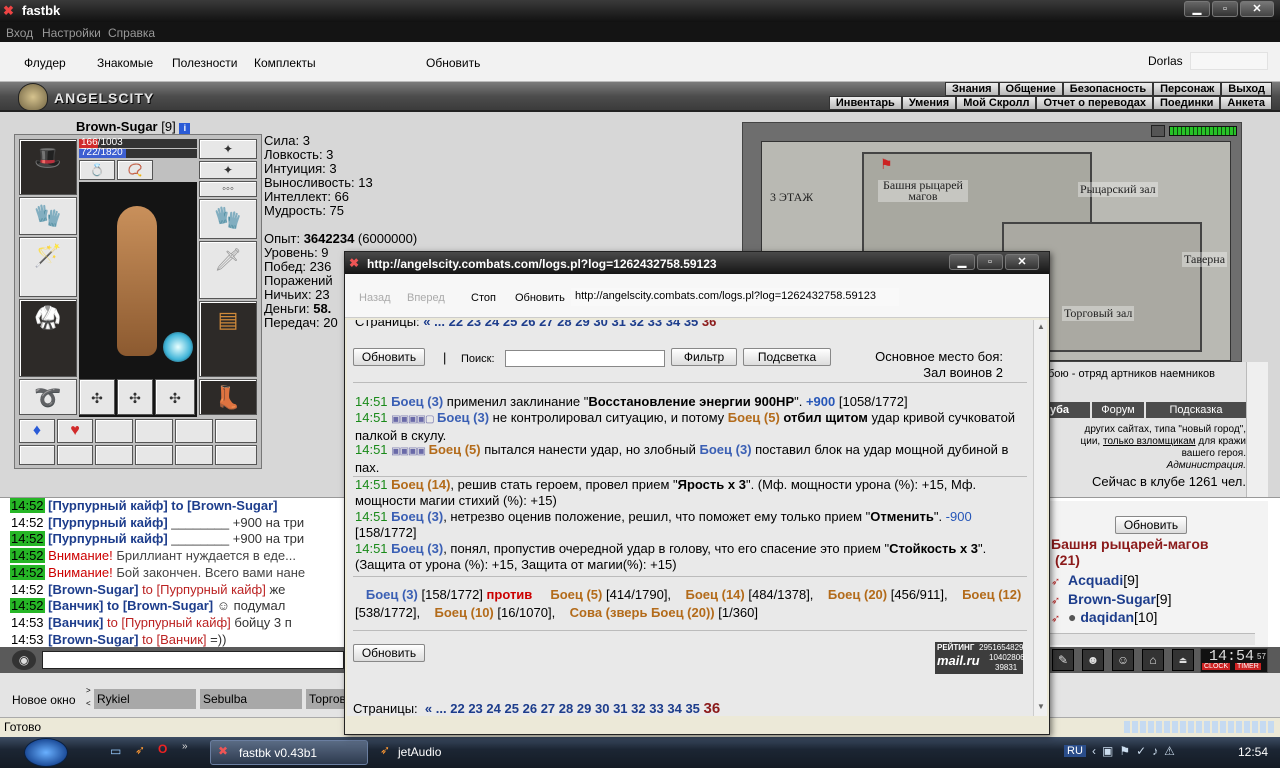 Image resolution: width=1280 pixels, height=768 pixels. Describe the element at coordinates (135, 397) in the screenshot. I see `rune-slot-2: ✣` at that location.